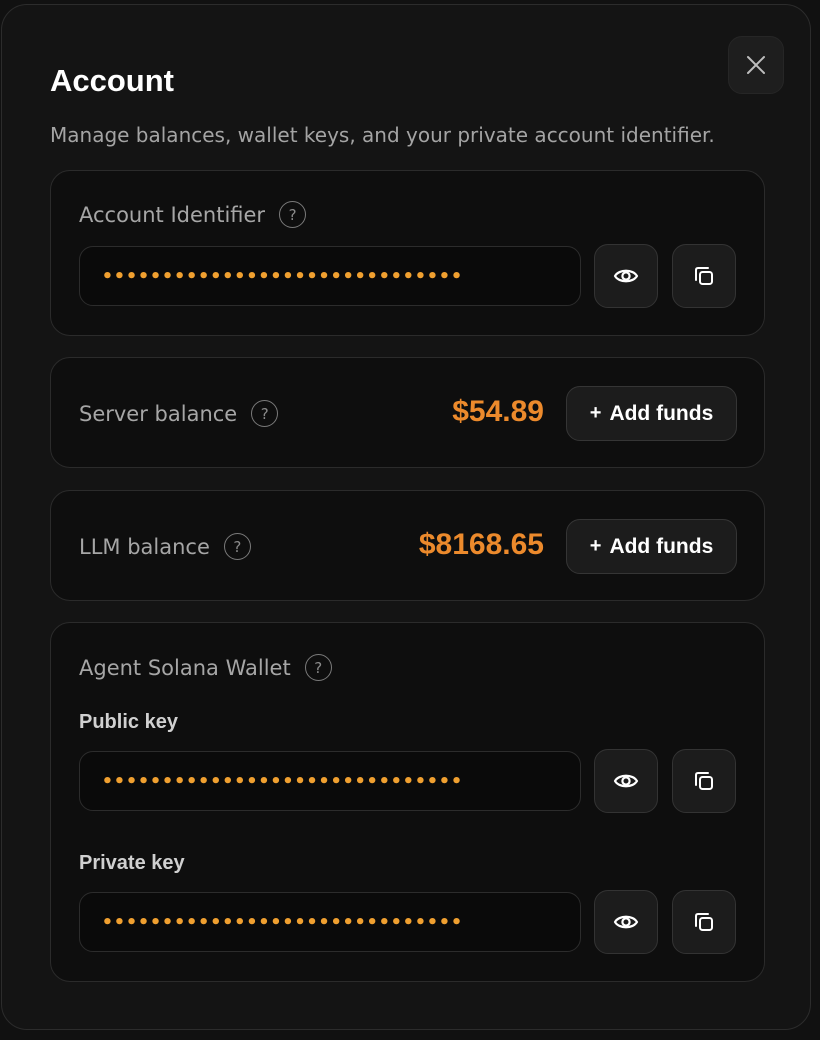 The image size is (820, 1040). What do you see at coordinates (112, 80) in the screenshot?
I see `modal-title: Account` at bounding box center [112, 80].